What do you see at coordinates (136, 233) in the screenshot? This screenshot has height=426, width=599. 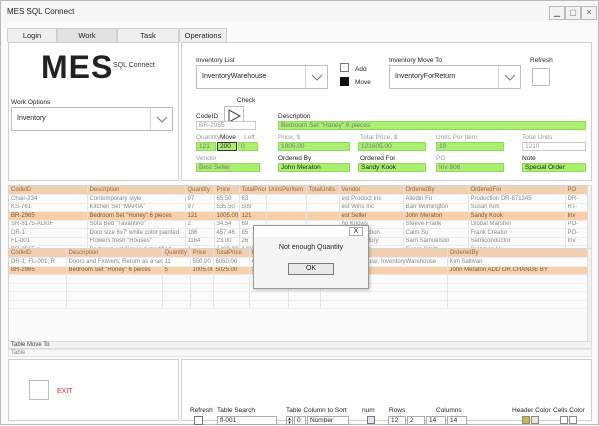 I see `inventory-table-cell: Door size 6x7' white color painted` at bounding box center [136, 233].